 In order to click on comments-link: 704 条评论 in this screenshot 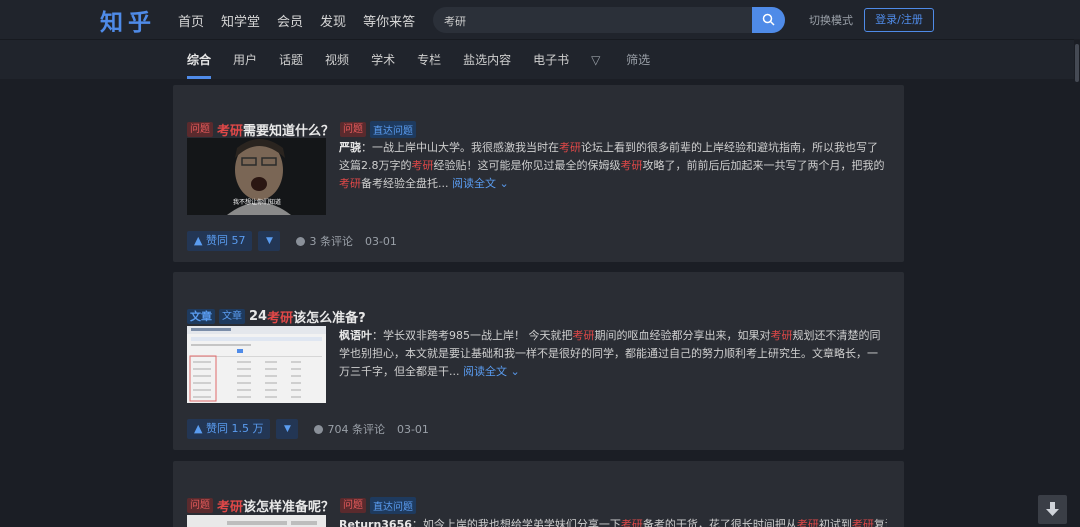, I will do `click(356, 429)`.